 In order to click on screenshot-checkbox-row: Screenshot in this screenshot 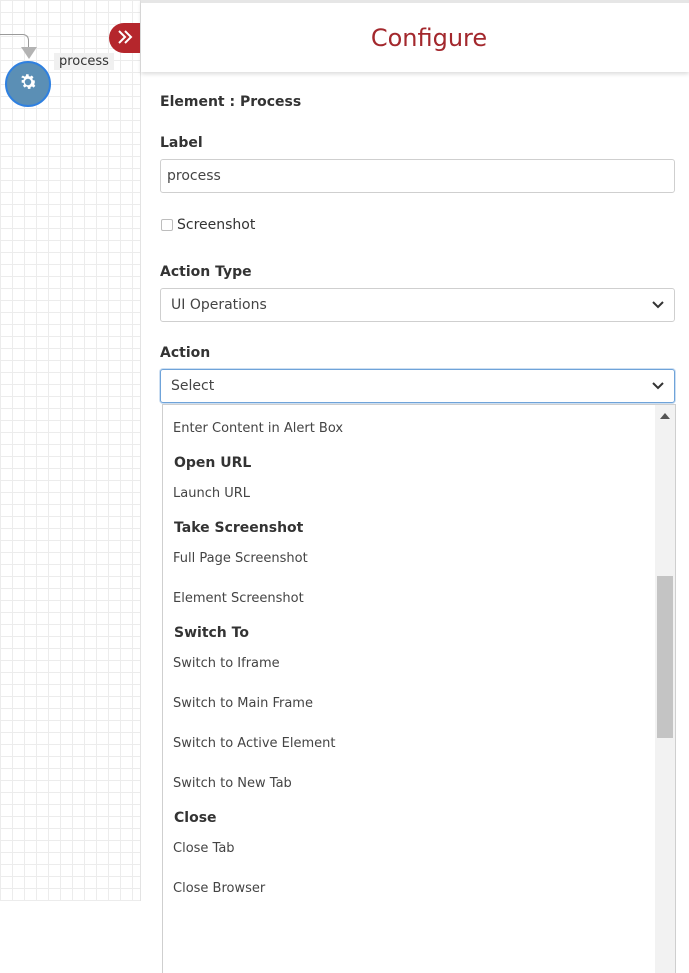, I will do `click(208, 225)`.